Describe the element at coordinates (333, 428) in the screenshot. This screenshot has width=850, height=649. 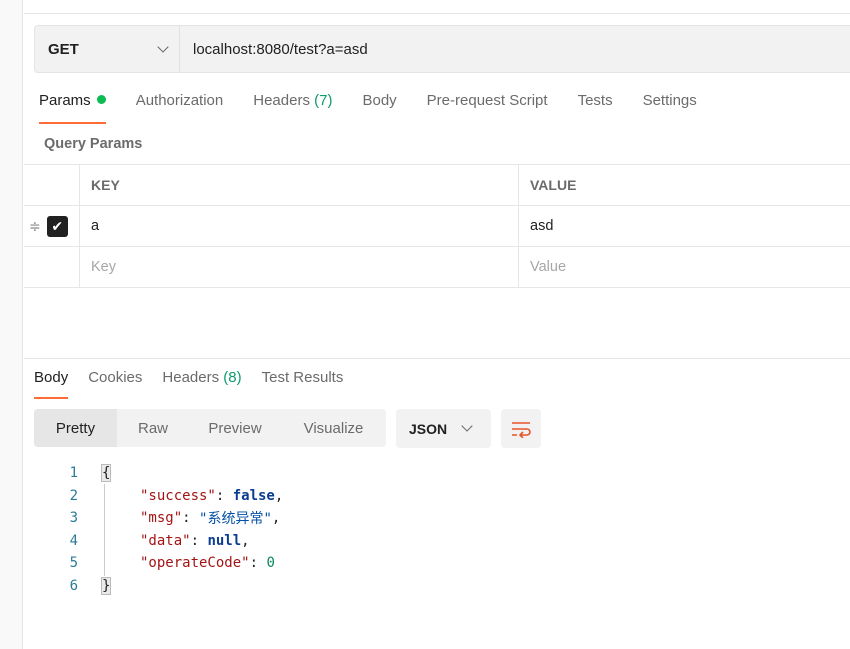
I see `visualize-button: Visualize` at that location.